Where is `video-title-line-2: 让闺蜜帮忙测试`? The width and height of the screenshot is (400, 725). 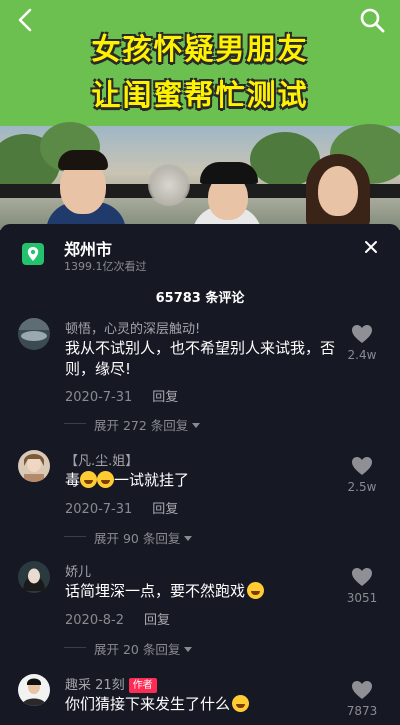
video-title-line-2: 让闺蜜帮忙测试 is located at coordinates (200, 95).